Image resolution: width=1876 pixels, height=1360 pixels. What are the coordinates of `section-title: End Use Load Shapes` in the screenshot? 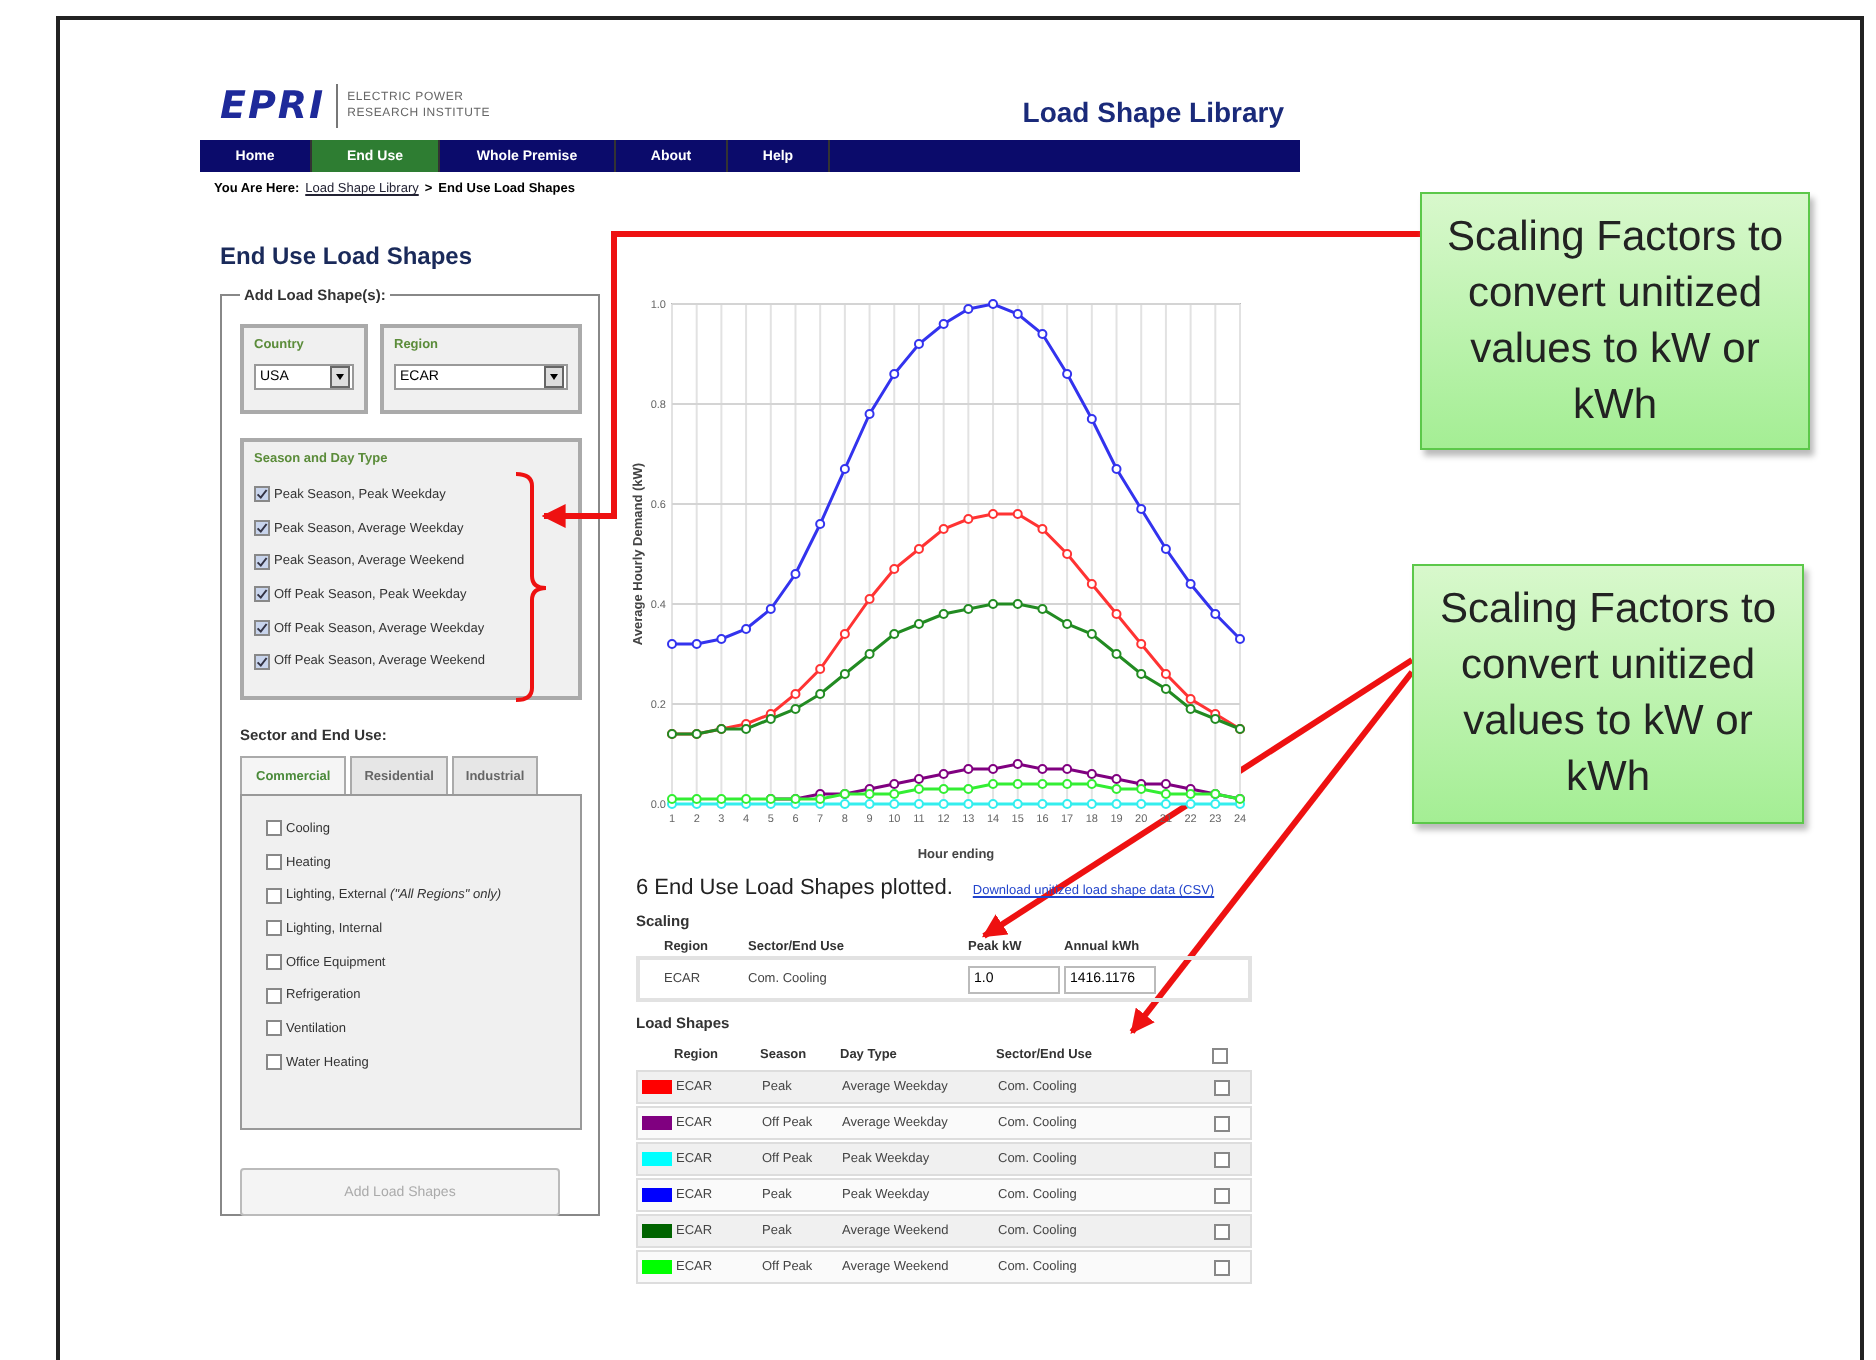 It's located at (347, 256).